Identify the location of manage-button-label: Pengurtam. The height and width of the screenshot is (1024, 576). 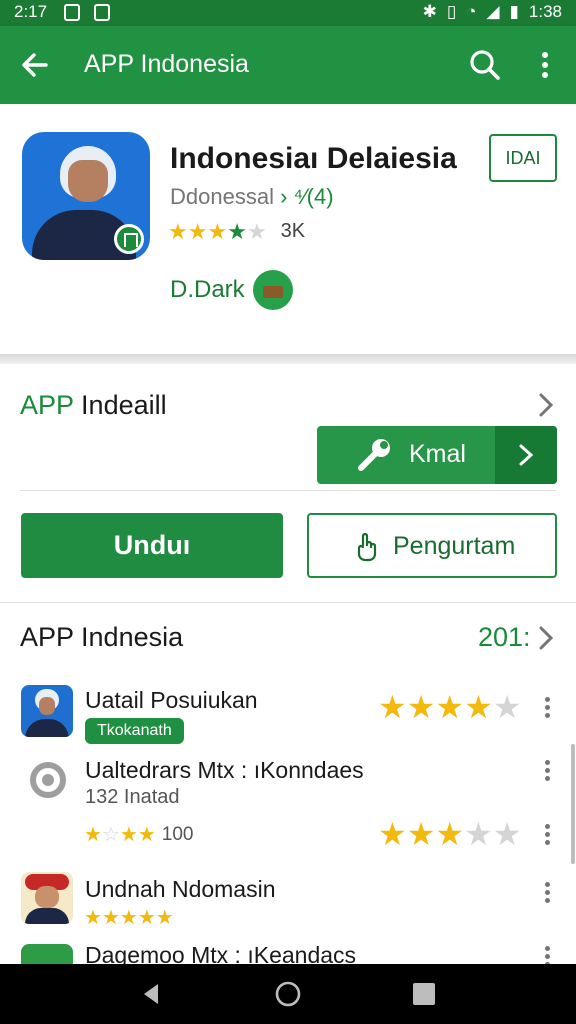
(454, 546).